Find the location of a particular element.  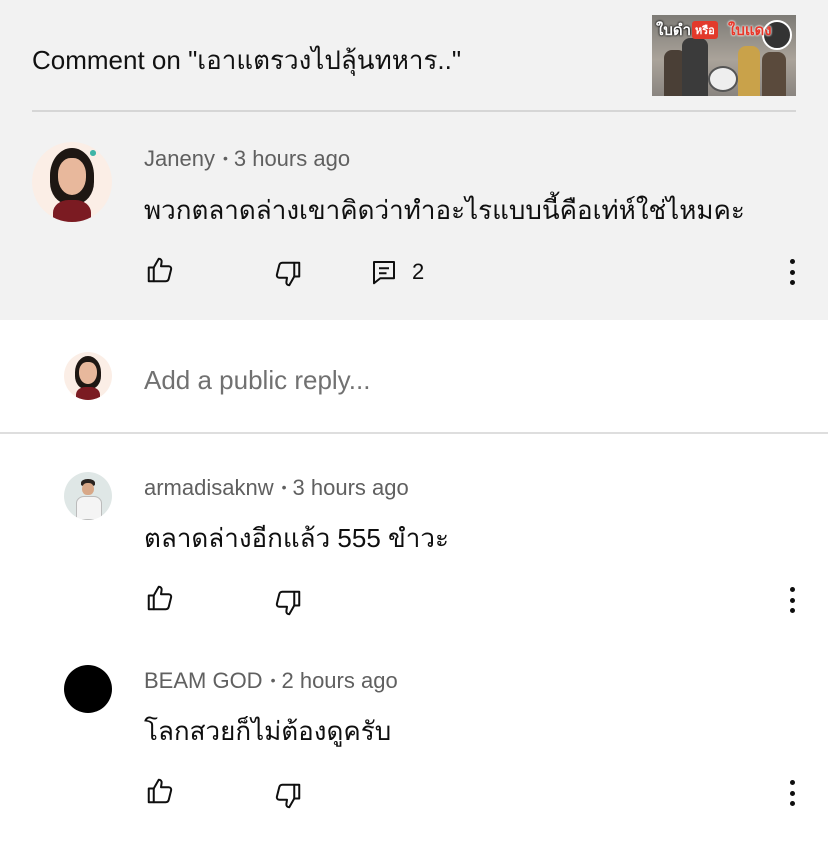

reply-button is located at coordinates (384, 272).